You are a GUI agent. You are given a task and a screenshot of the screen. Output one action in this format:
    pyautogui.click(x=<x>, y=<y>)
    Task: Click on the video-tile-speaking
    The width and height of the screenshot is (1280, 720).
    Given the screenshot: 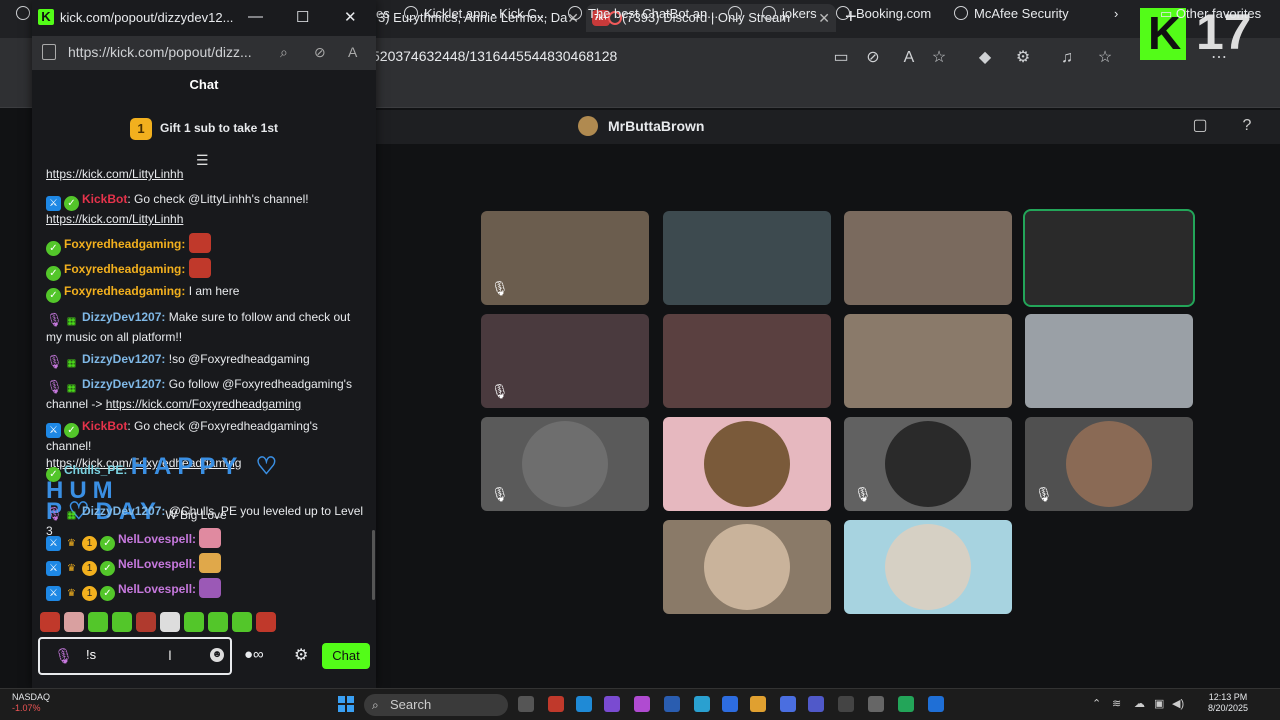 What is the action you would take?
    pyautogui.click(x=1109, y=258)
    